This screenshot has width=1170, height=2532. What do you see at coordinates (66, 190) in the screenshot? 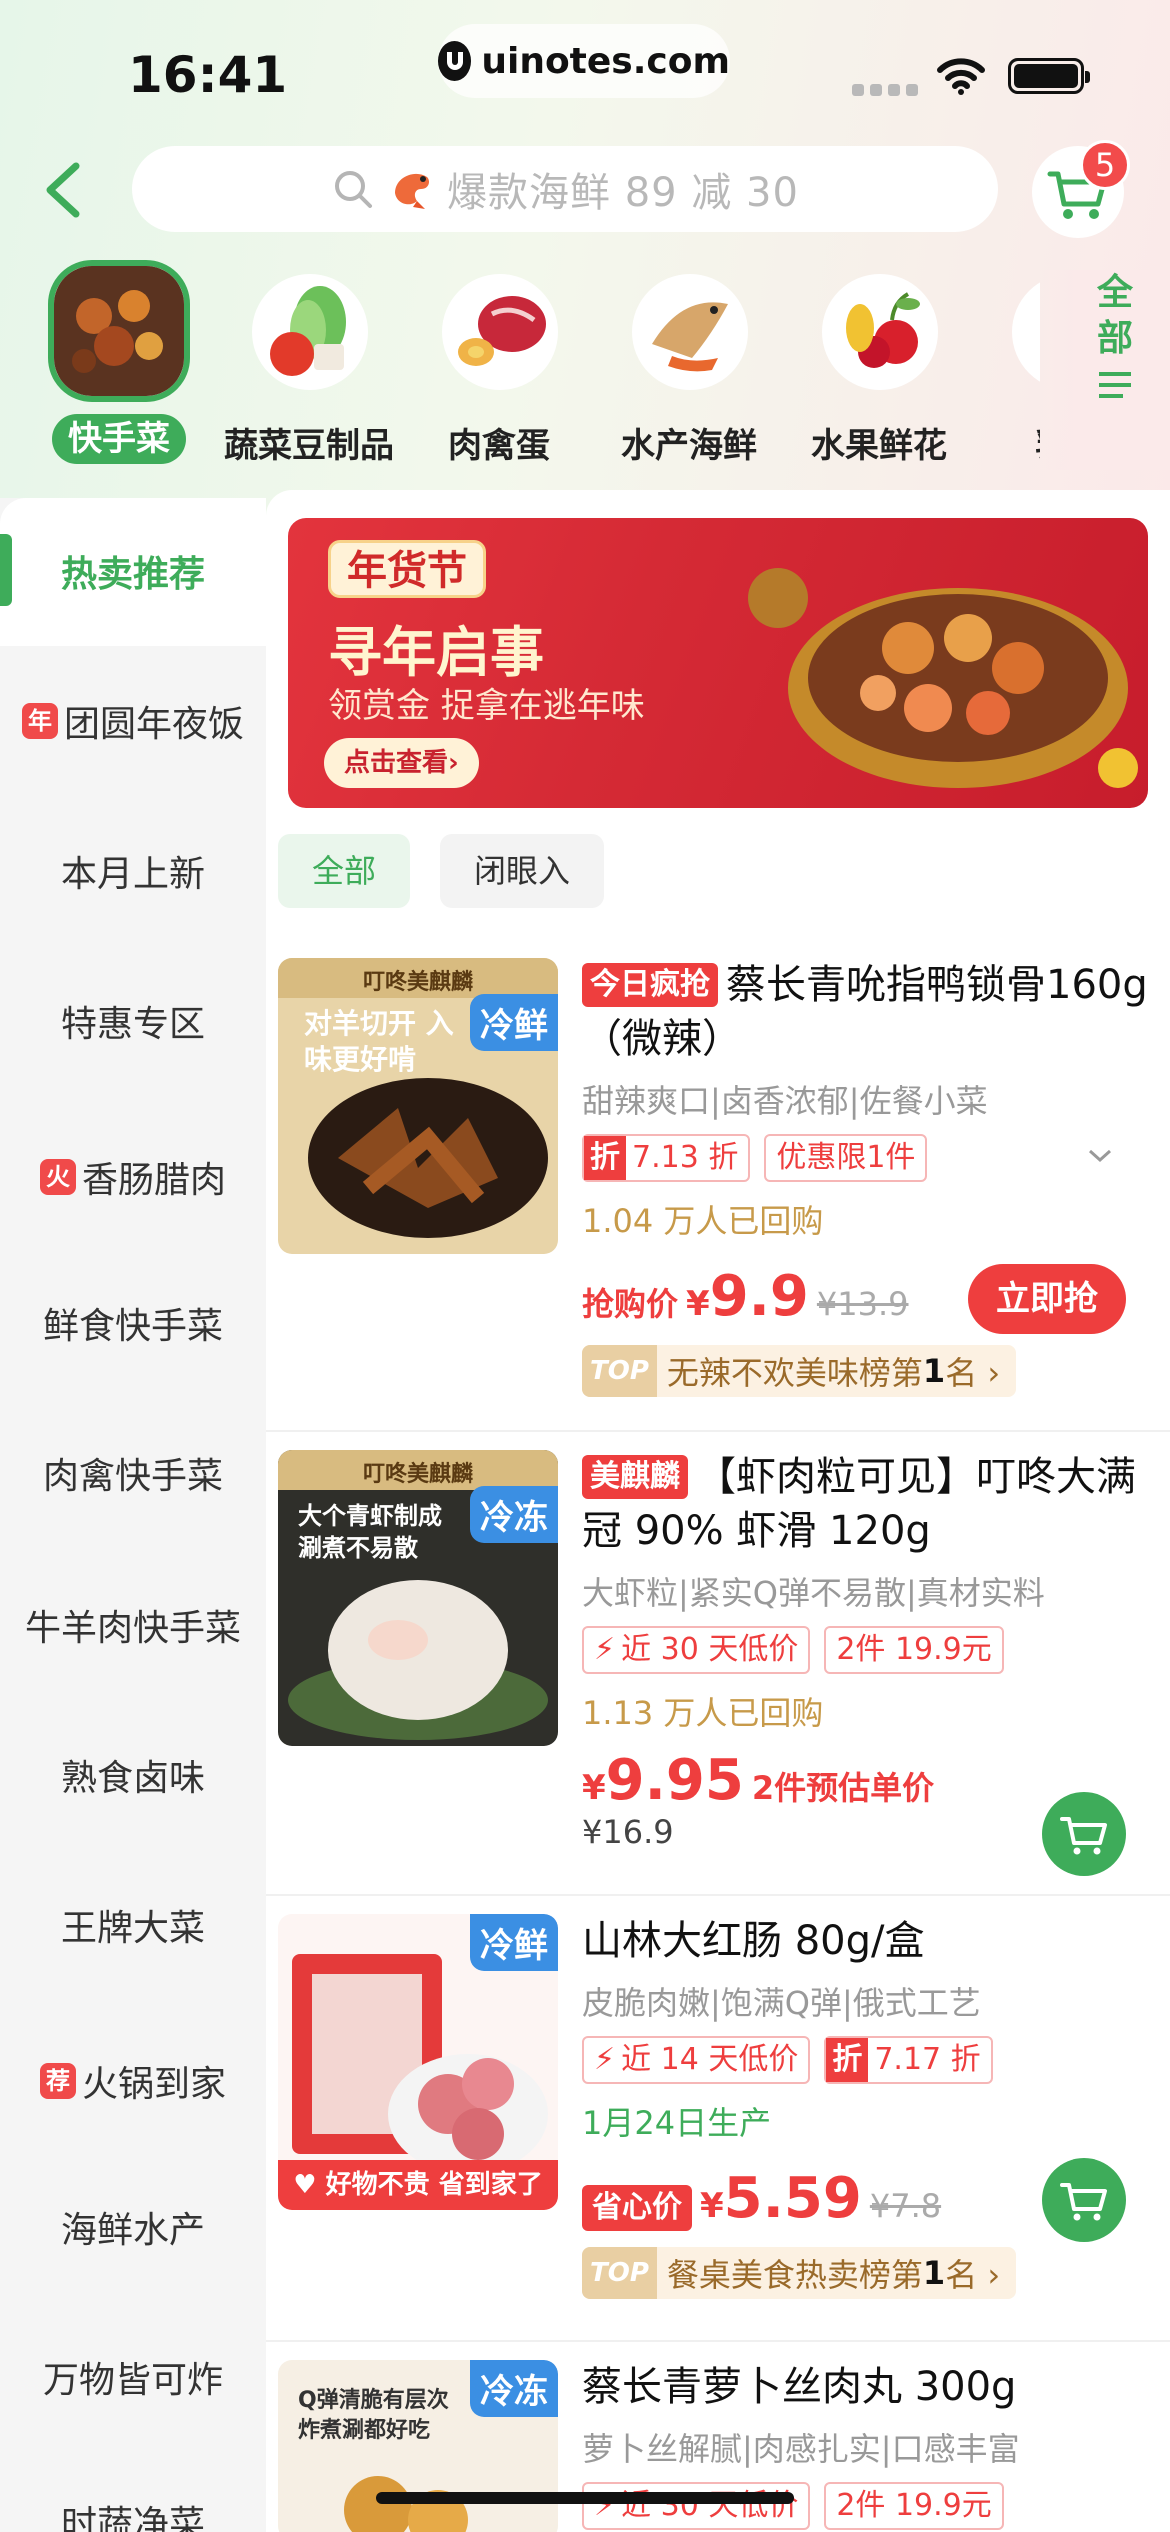
I see `back-arrow-icon` at bounding box center [66, 190].